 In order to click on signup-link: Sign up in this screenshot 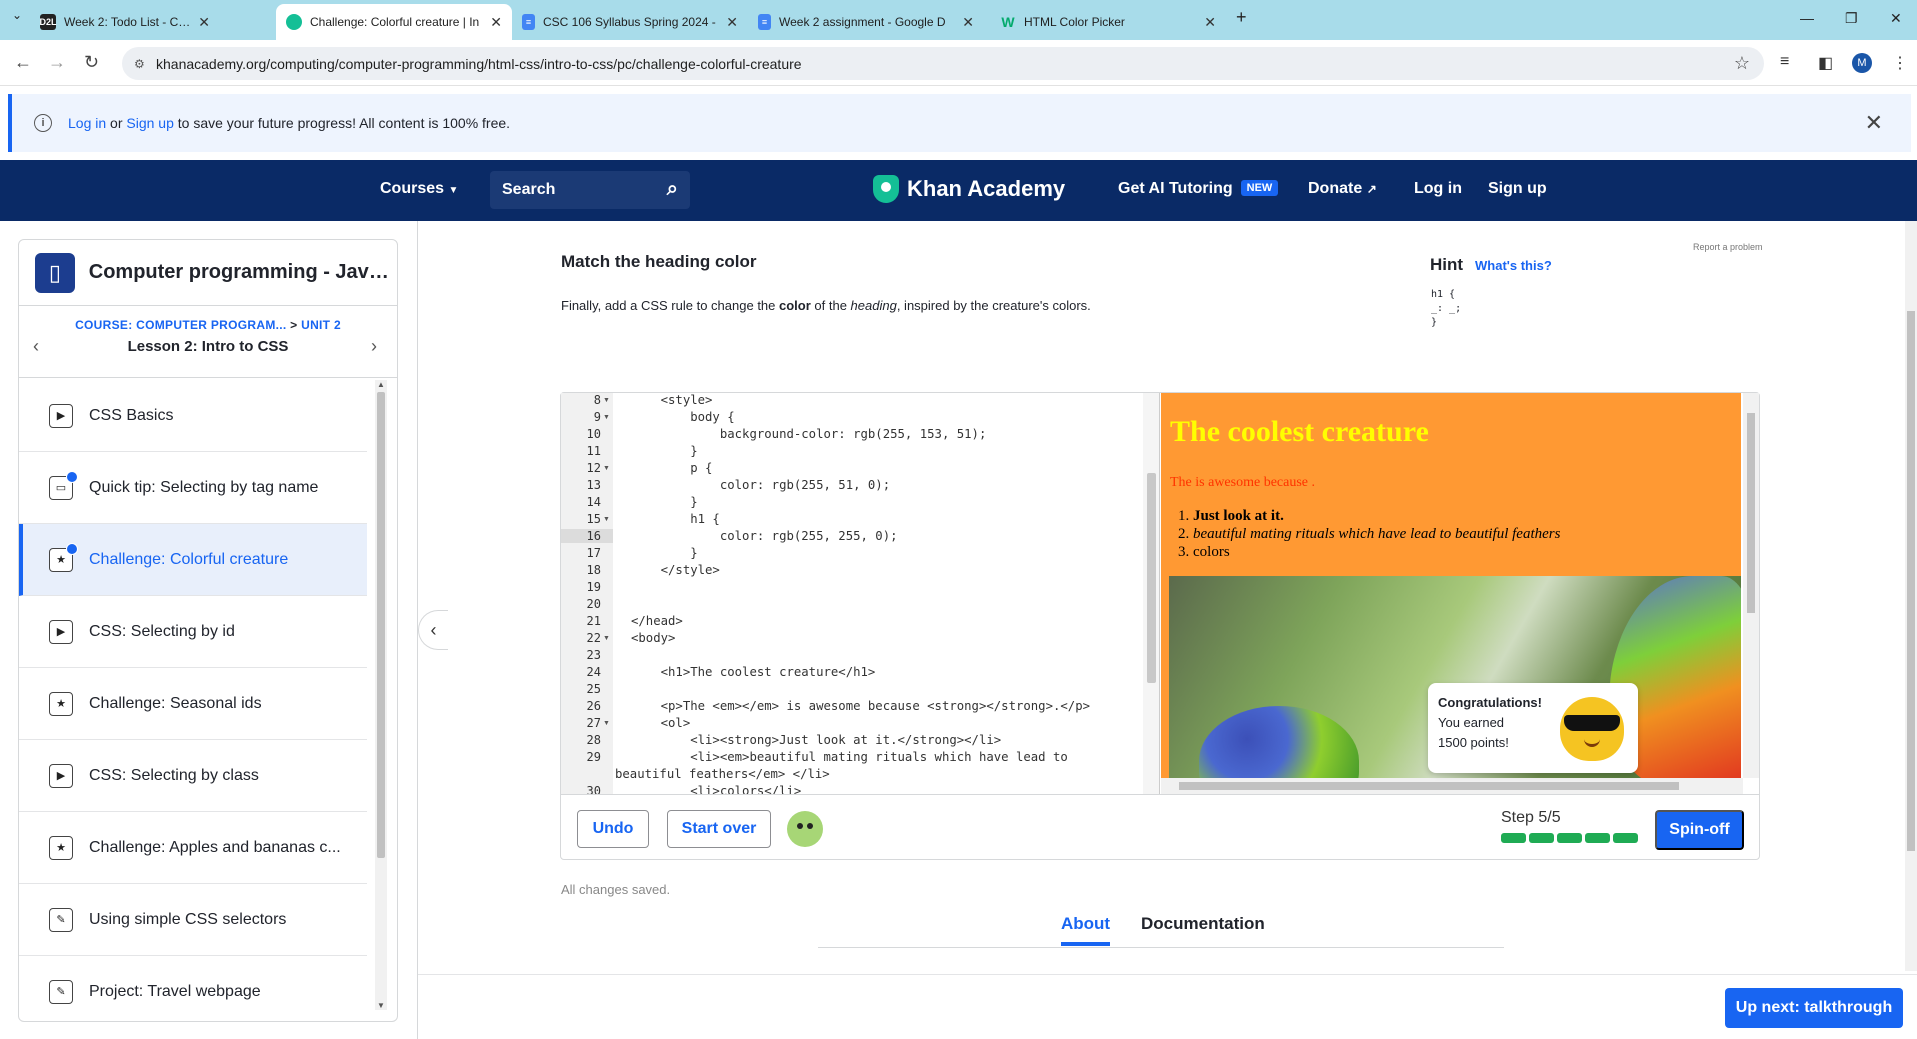, I will do `click(1517, 189)`.